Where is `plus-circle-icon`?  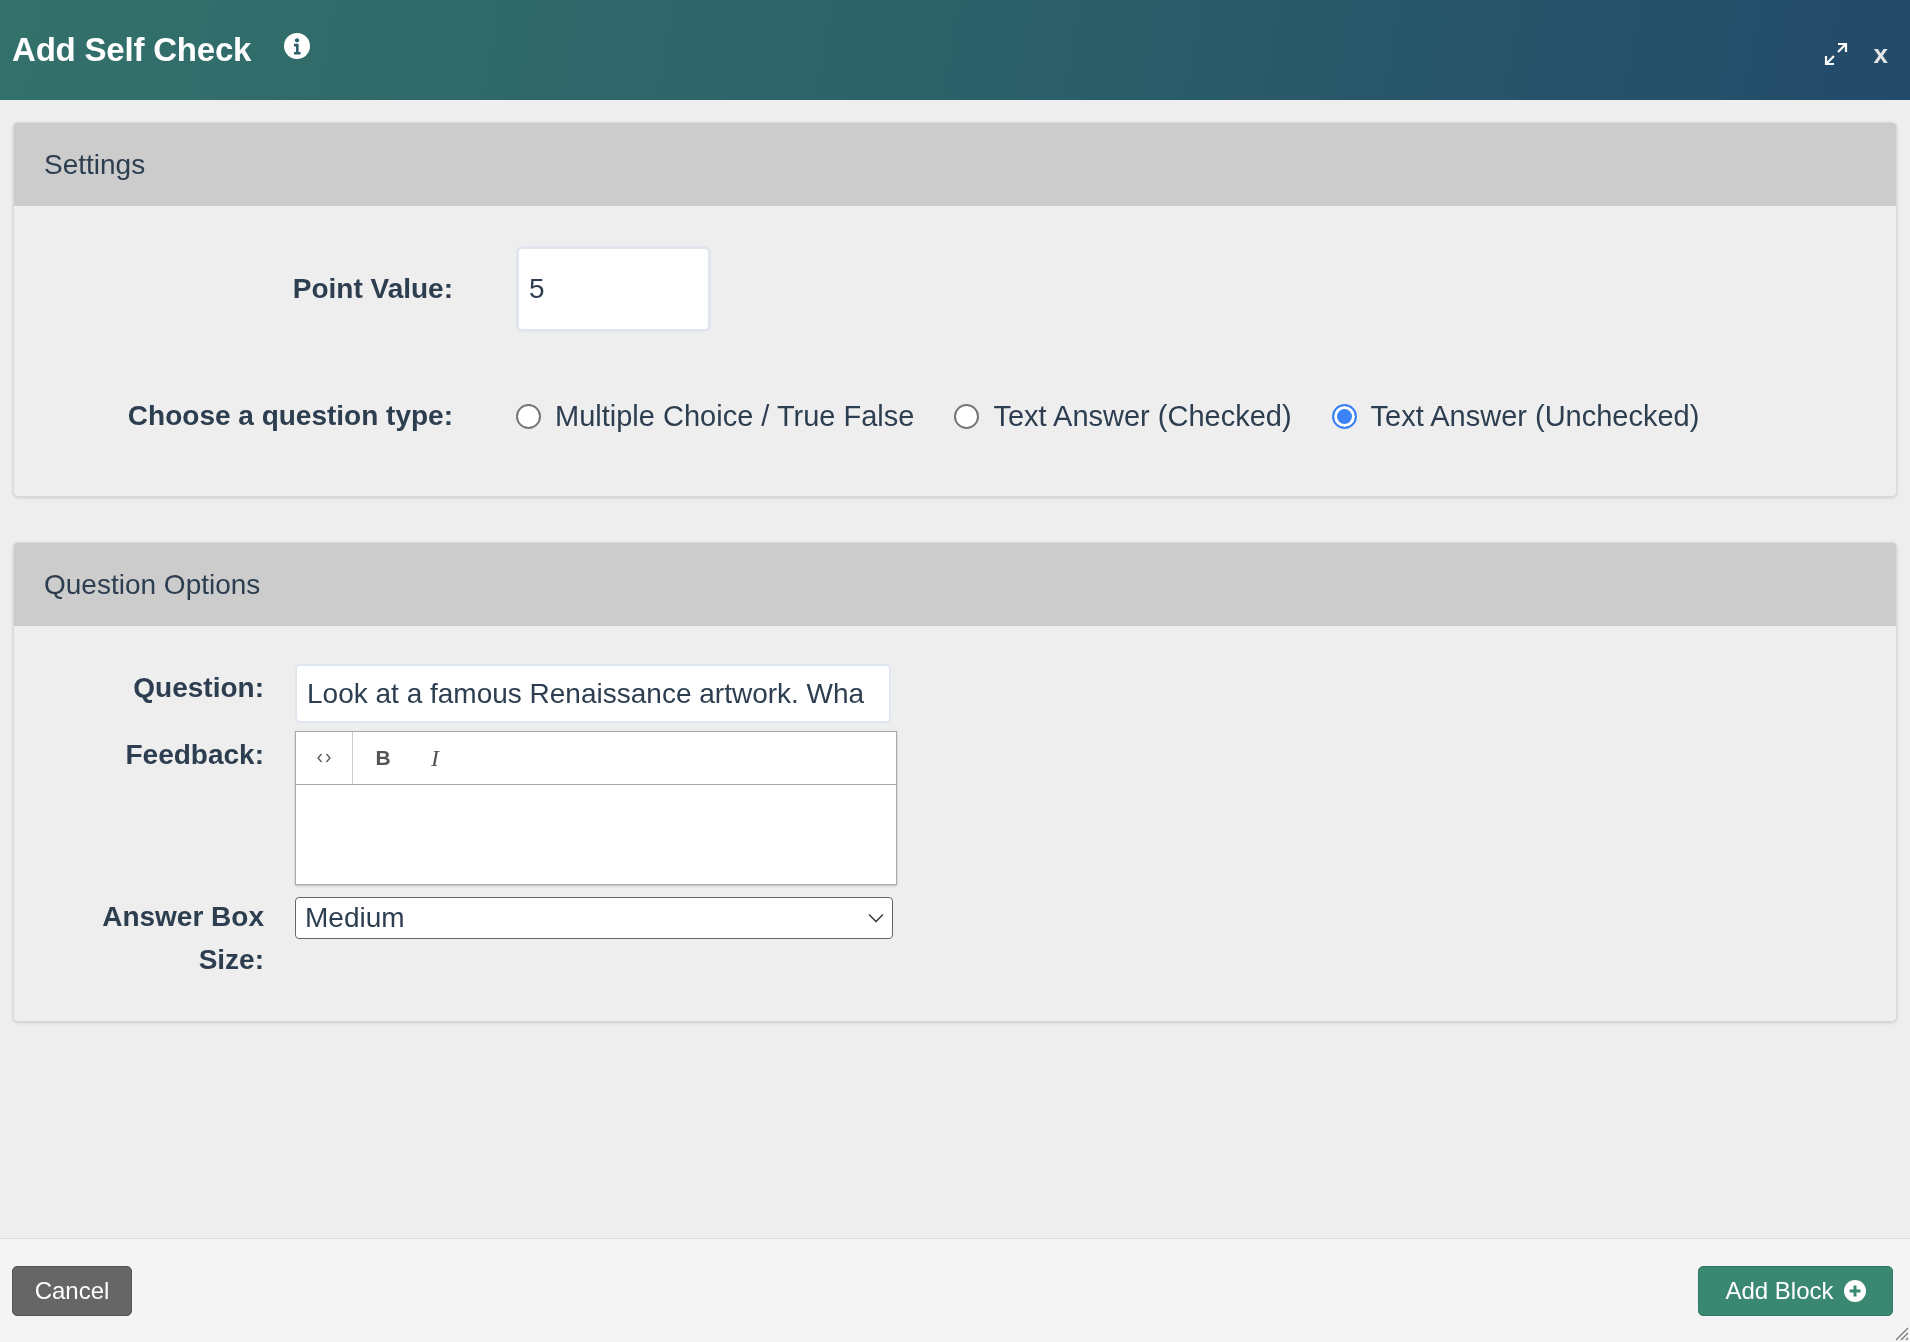
plus-circle-icon is located at coordinates (1854, 1290).